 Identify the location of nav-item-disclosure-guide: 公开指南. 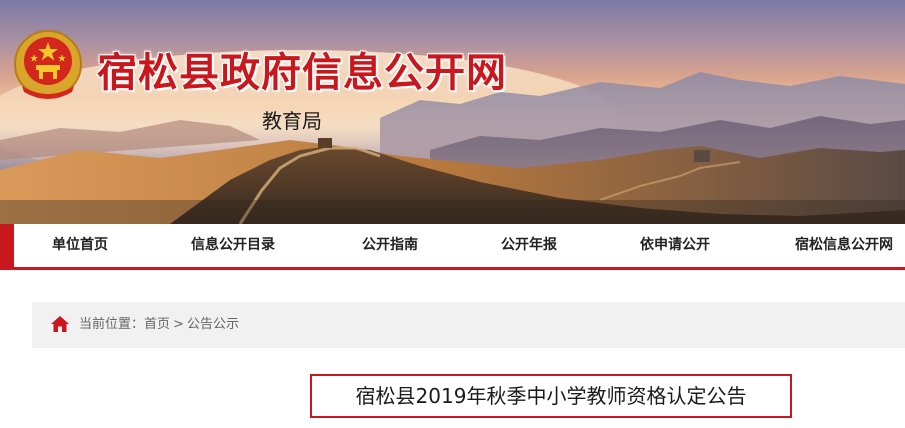
(390, 245).